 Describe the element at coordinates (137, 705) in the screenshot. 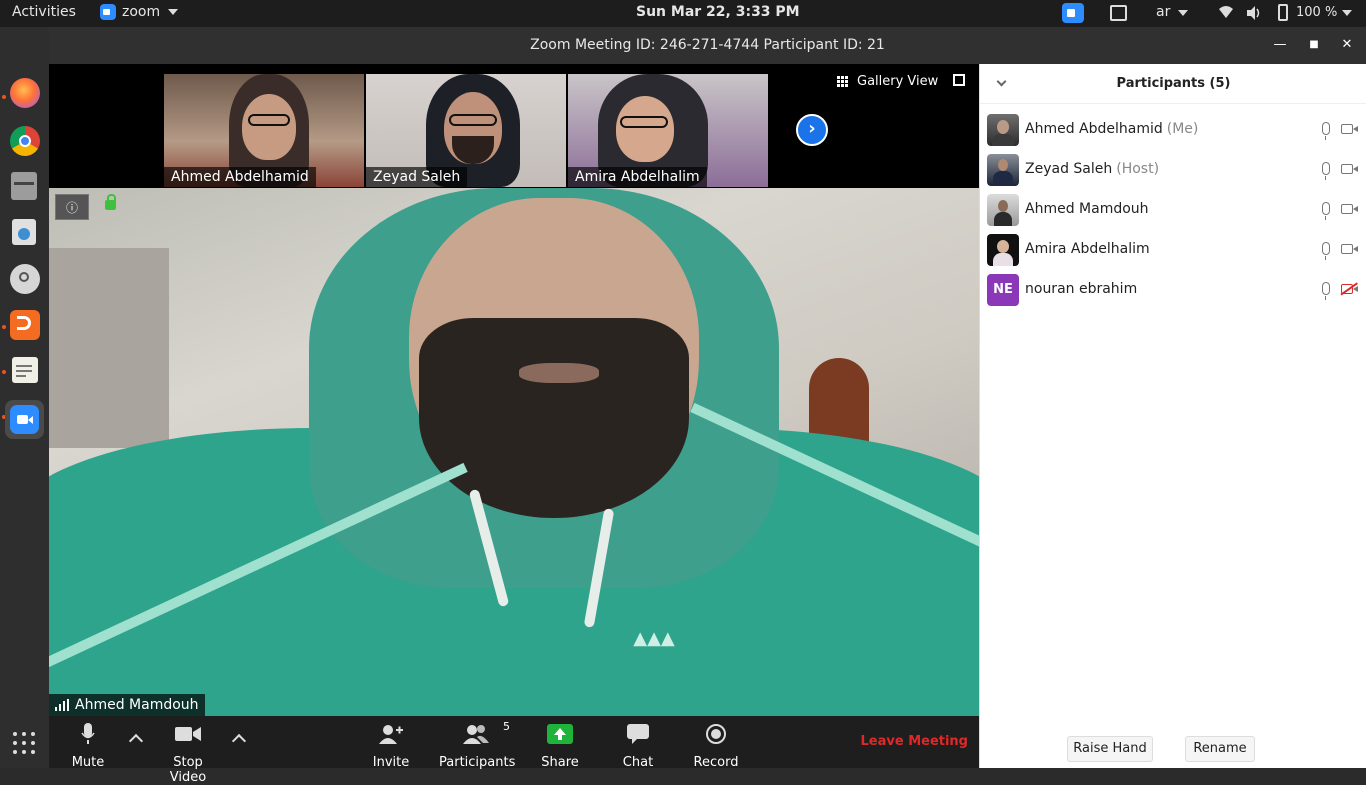

I see `active-speaker-name: Ahmed Mamdouh` at that location.